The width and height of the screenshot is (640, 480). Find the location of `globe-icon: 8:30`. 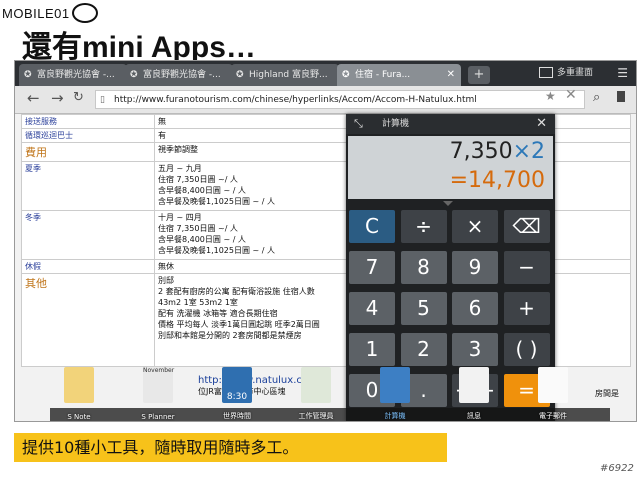

globe-icon: 8:30 is located at coordinates (237, 385).